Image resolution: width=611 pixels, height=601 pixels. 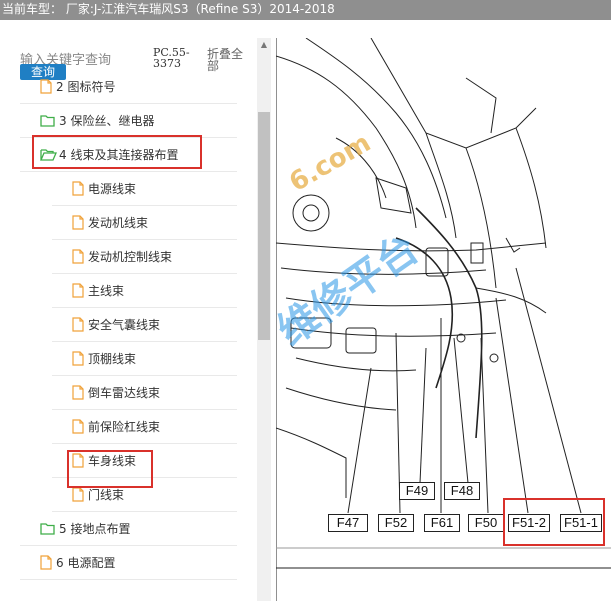 I want to click on tree-item: 4 线束及其连接器布置, so click(x=128, y=155).